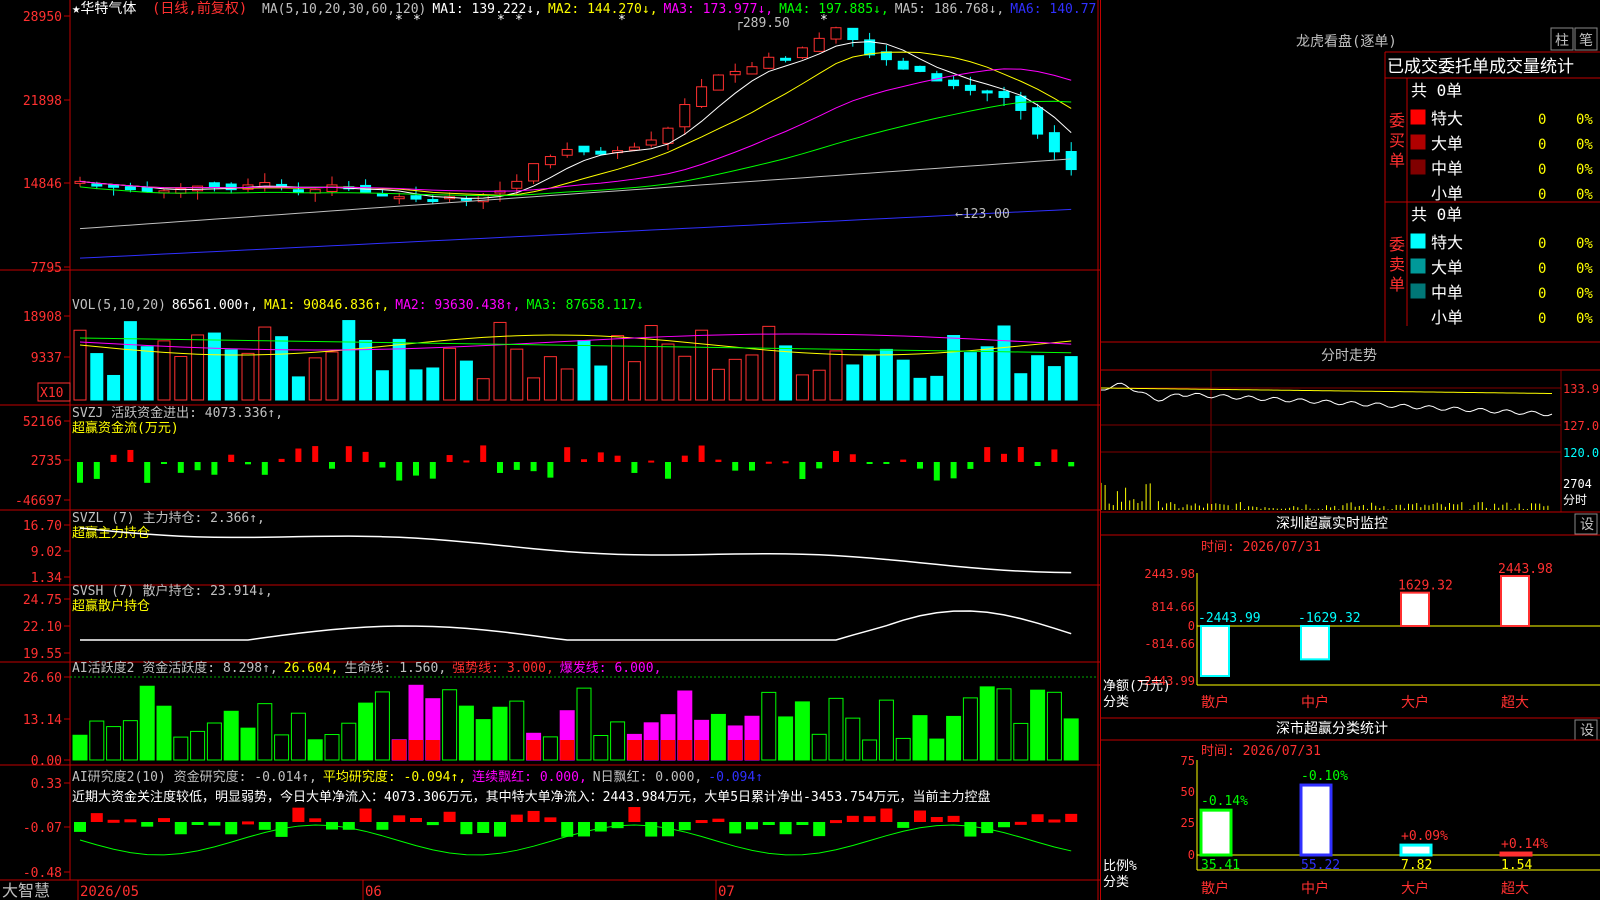 The width and height of the screenshot is (1600, 900). What do you see at coordinates (762, 23) in the screenshot?
I see `high-price-label: ┌289.50` at bounding box center [762, 23].